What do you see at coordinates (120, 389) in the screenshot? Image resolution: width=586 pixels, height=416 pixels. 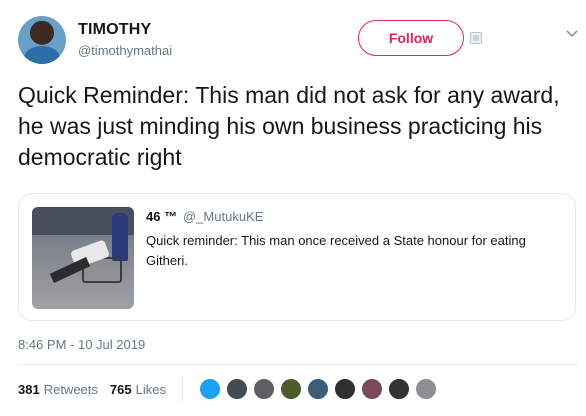 I see `likes-count: 765` at bounding box center [120, 389].